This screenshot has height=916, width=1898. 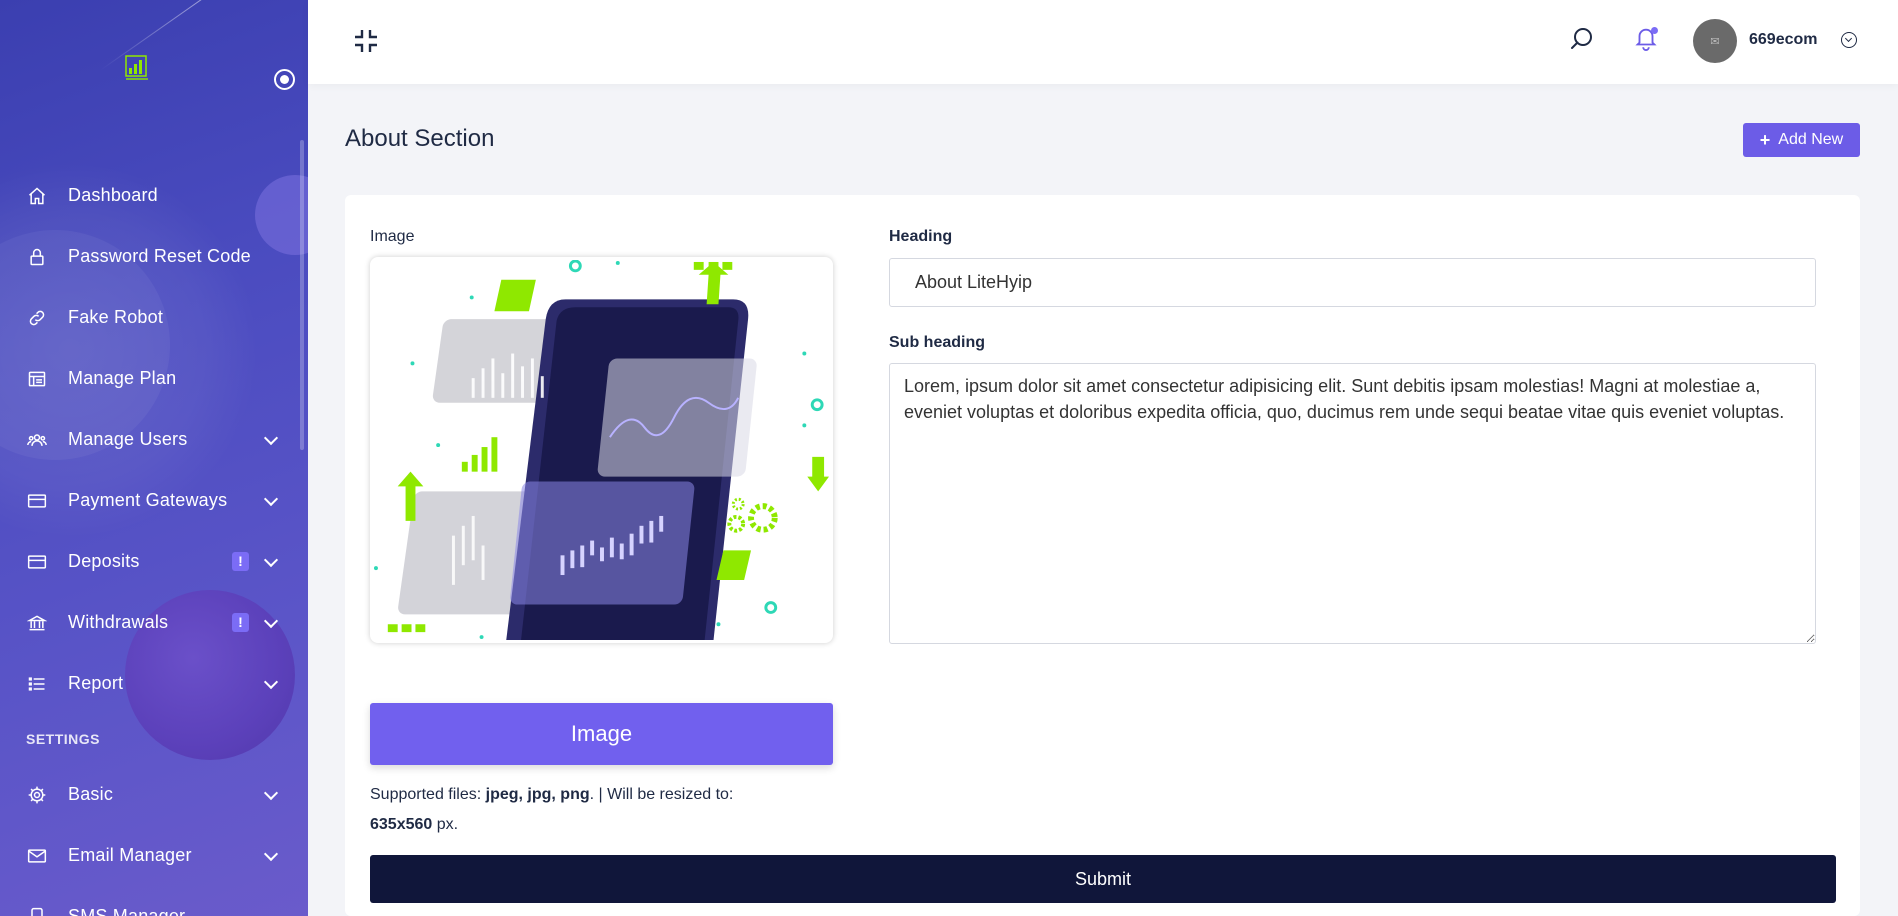 I want to click on top-bar: ✉ 669ecom, so click(x=1103, y=42).